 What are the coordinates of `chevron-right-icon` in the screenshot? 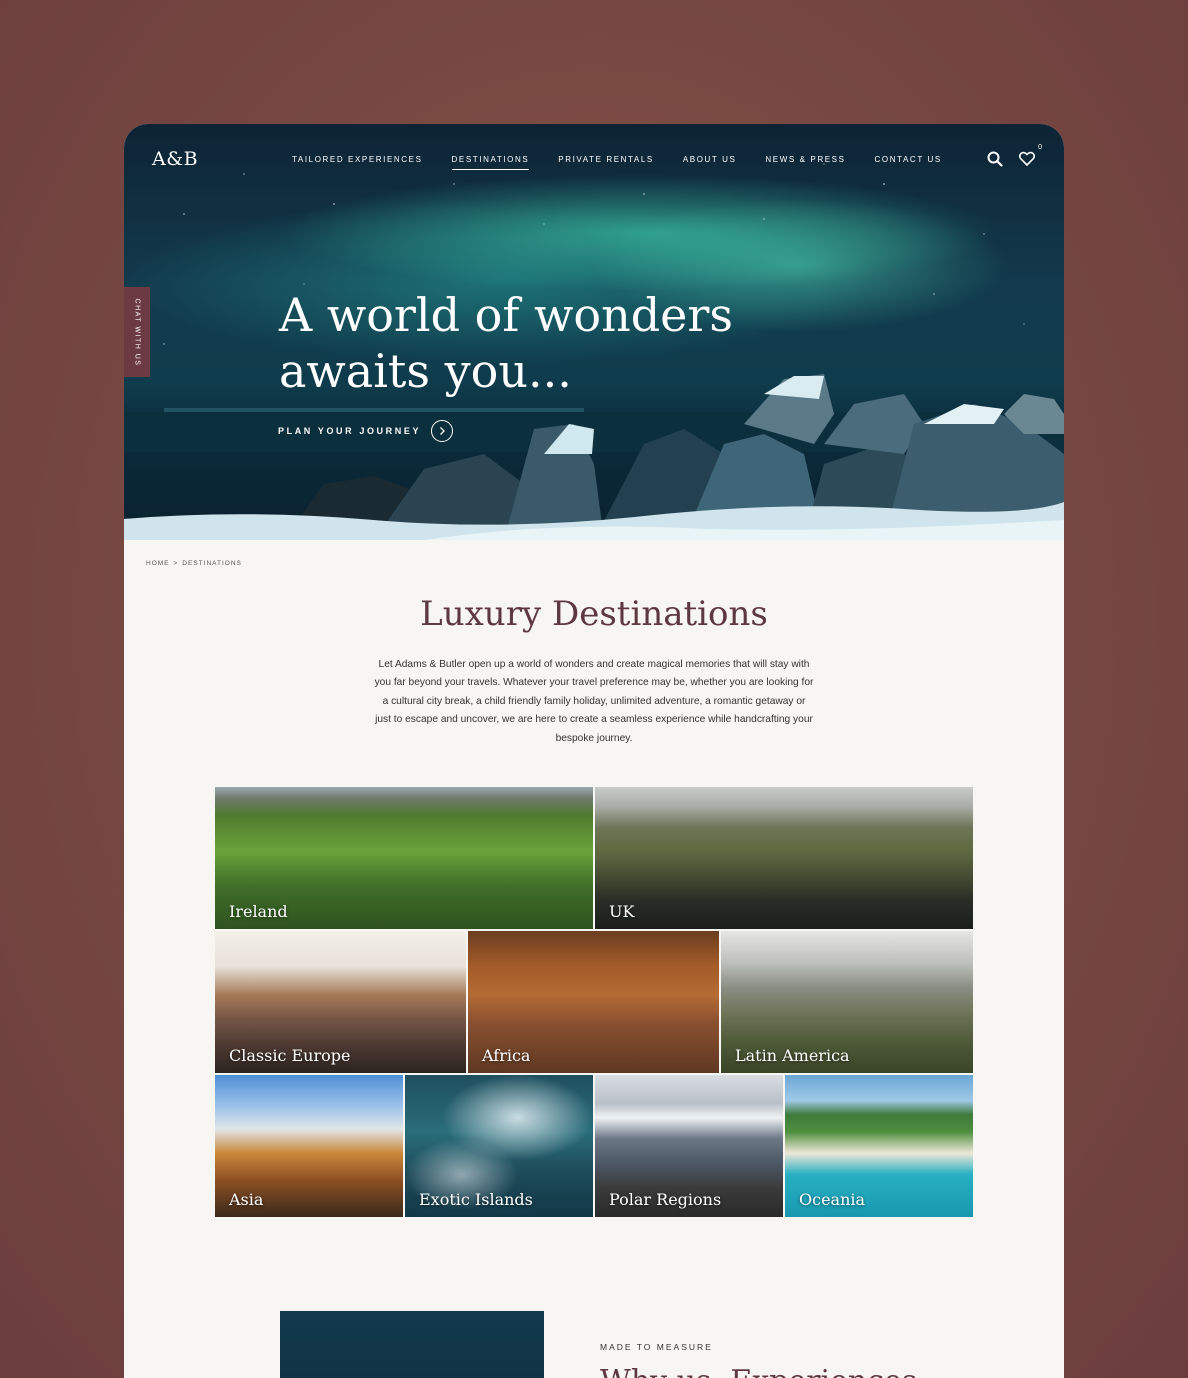 It's located at (442, 431).